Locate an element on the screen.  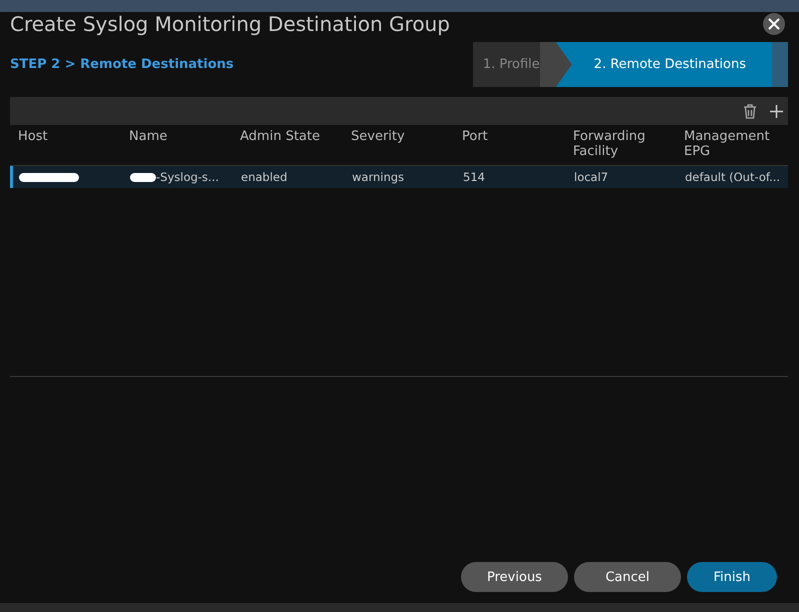
add-button is located at coordinates (776, 111).